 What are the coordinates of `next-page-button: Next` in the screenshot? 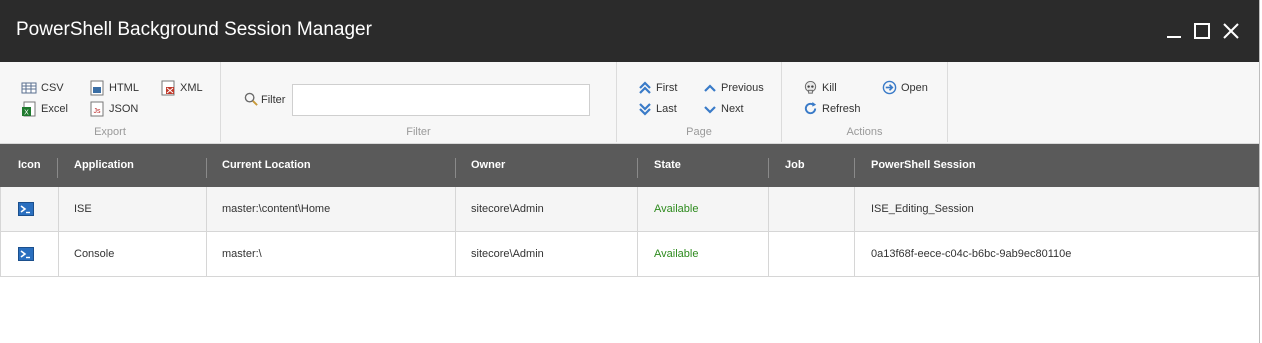 It's located at (723, 109).